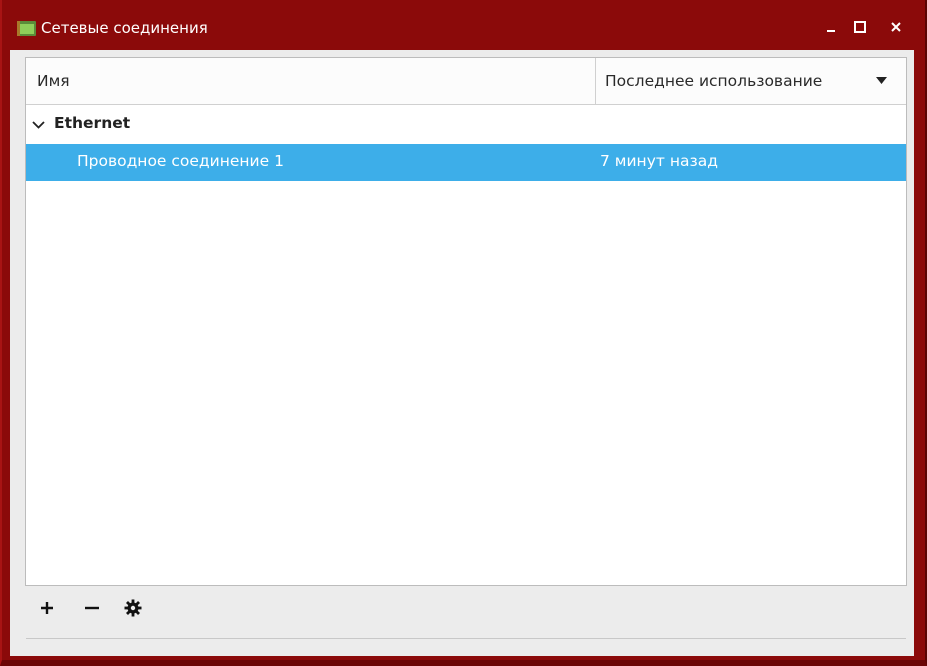 The height and width of the screenshot is (666, 927). What do you see at coordinates (466, 162) in the screenshot?
I see `connection-row: Проводное соединение 1 7 минут назад` at bounding box center [466, 162].